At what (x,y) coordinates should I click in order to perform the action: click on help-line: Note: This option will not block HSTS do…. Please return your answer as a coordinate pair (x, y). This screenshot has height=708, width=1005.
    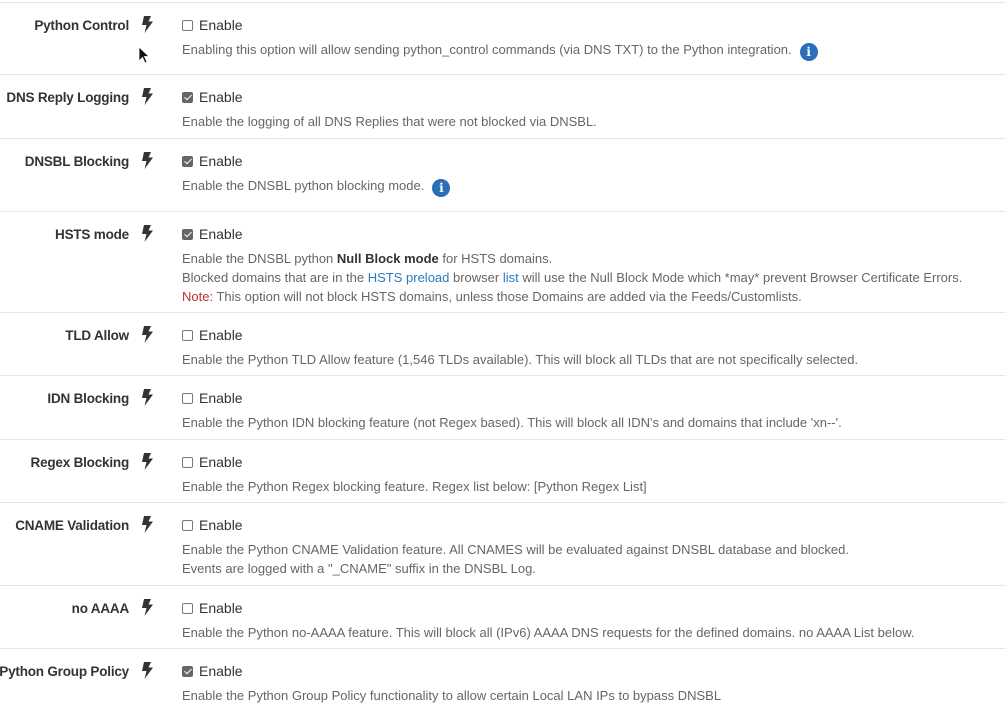
    Looking at the image, I should click on (572, 296).